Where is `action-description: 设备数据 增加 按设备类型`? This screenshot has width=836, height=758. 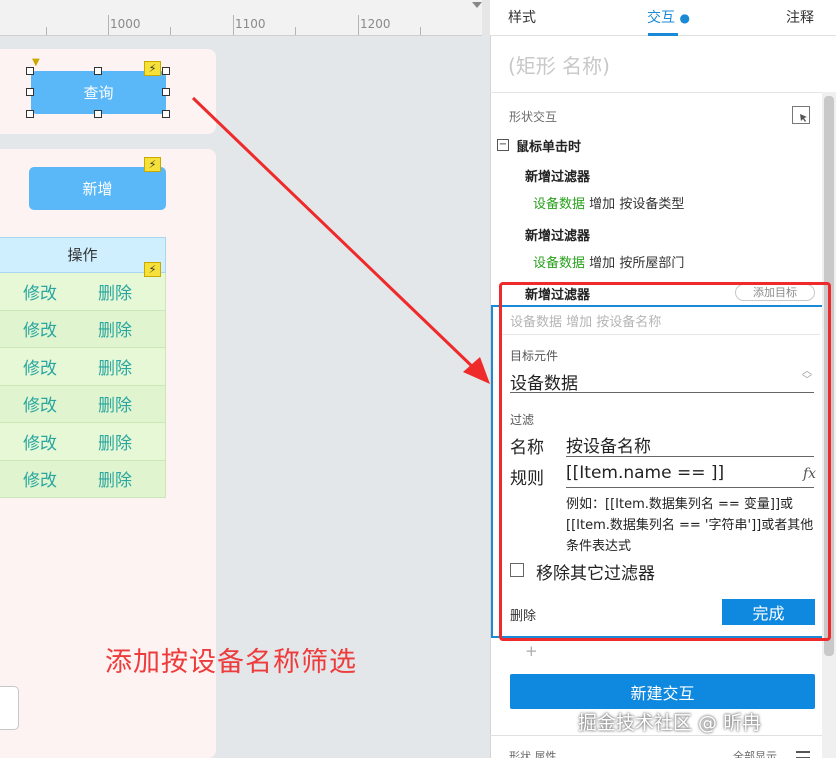
action-description: 设备数据 增加 按设备类型 is located at coordinates (608, 202).